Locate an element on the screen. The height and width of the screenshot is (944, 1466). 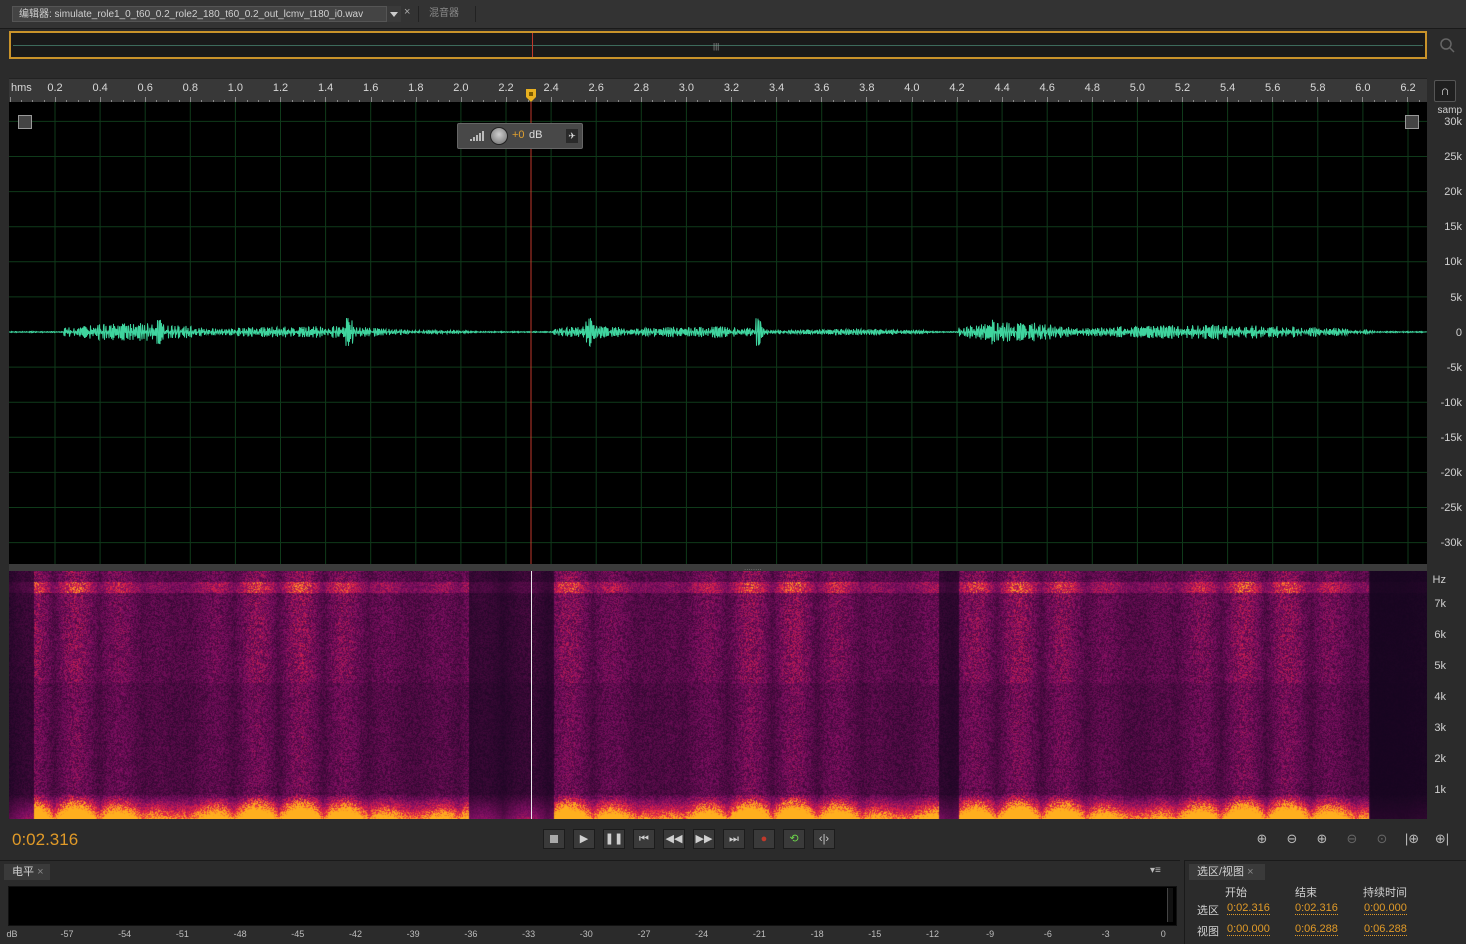
play-icon: ▶ is located at coordinates (584, 839).